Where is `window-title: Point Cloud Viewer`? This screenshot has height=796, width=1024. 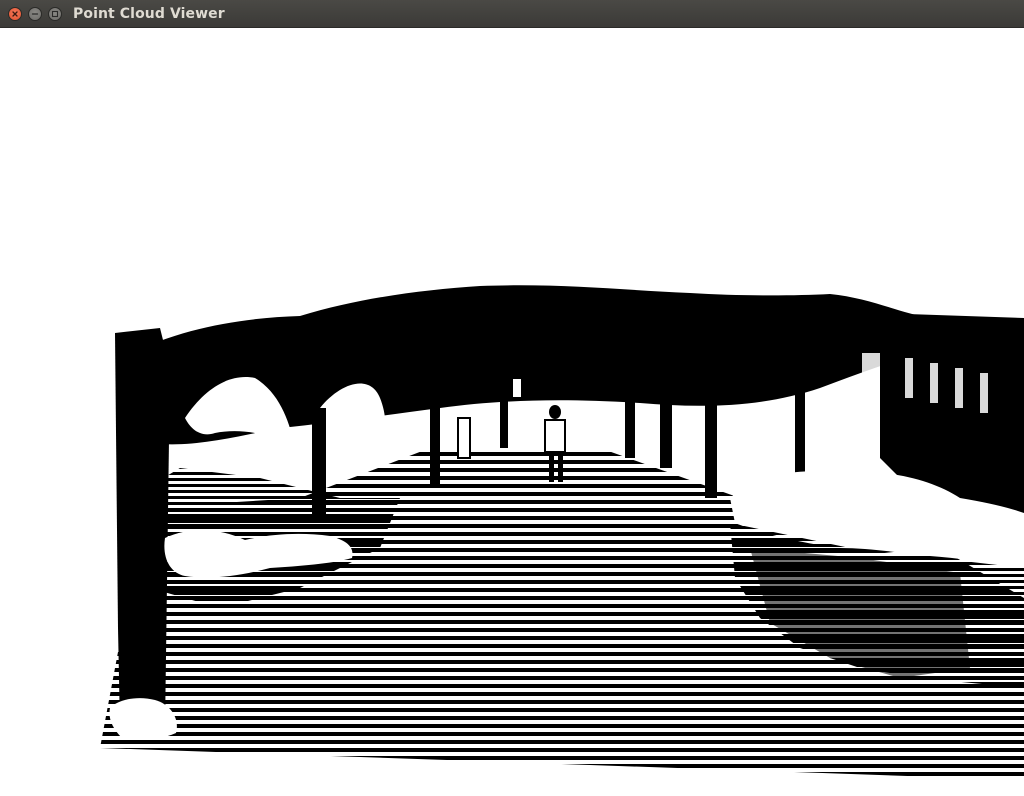
window-title: Point Cloud Viewer is located at coordinates (149, 14).